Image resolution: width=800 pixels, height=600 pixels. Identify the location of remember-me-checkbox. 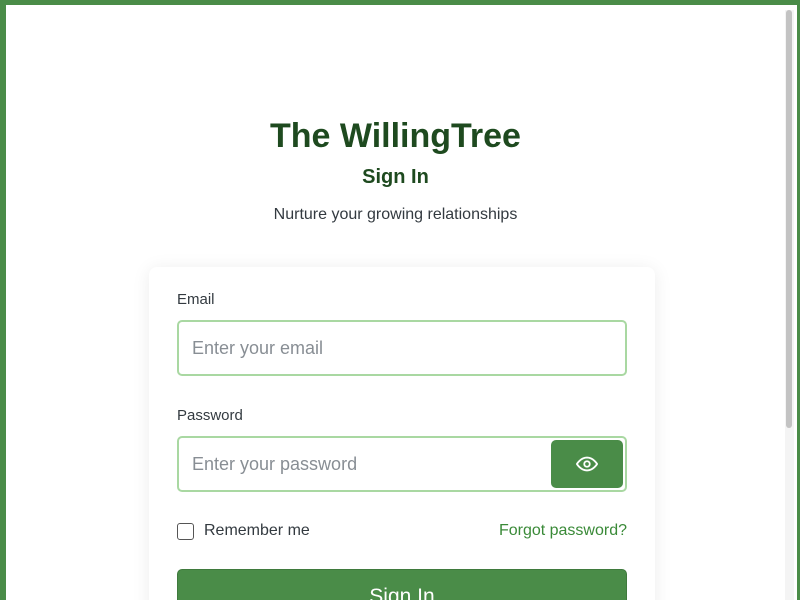
(185, 531).